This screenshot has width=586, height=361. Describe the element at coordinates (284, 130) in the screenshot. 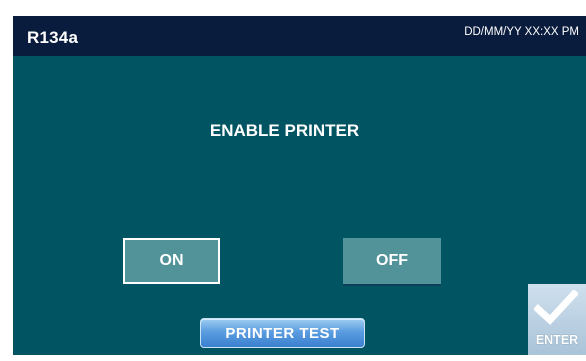

I see `page-title: ENABLE PRINTER` at that location.